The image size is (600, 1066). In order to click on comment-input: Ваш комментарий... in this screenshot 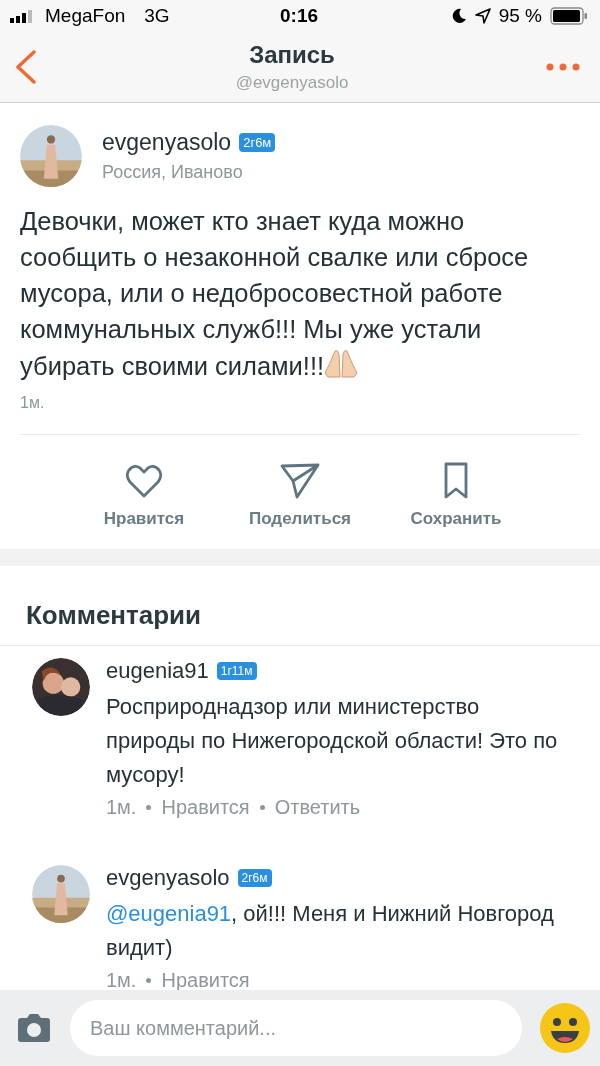, I will do `click(296, 1028)`.